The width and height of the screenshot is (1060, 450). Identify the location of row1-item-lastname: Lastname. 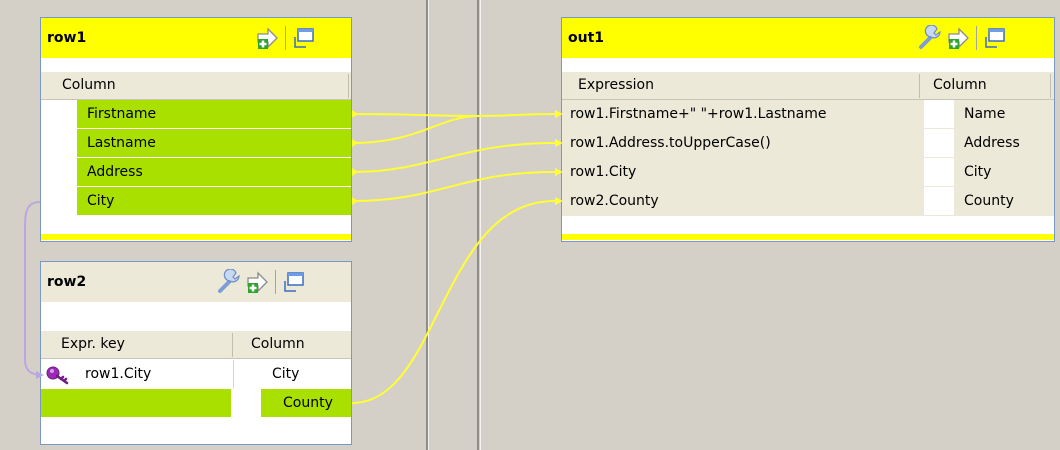
(196, 143).